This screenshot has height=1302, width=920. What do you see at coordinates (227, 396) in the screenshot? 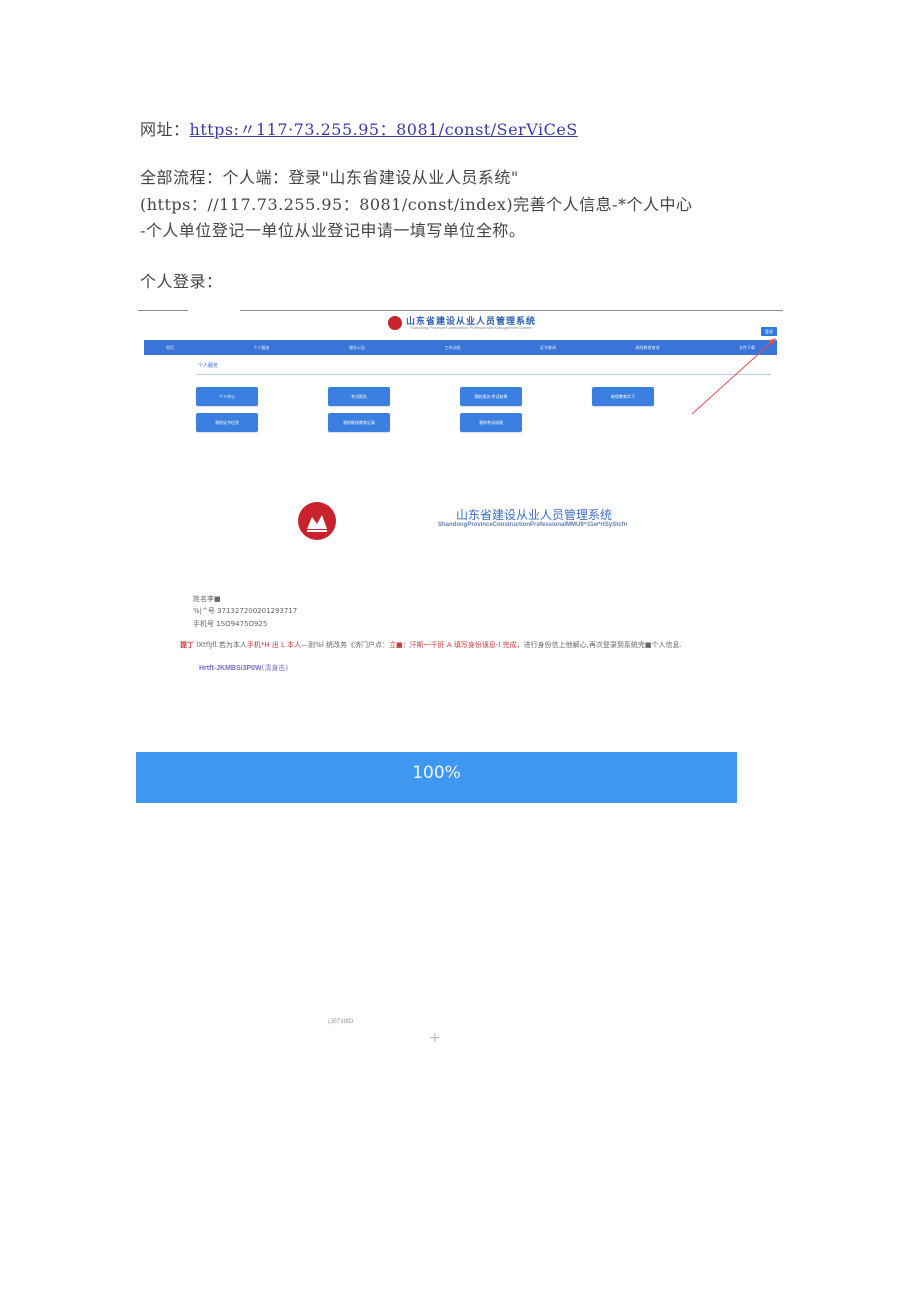
I see `personal-center-button: 个人中心` at bounding box center [227, 396].